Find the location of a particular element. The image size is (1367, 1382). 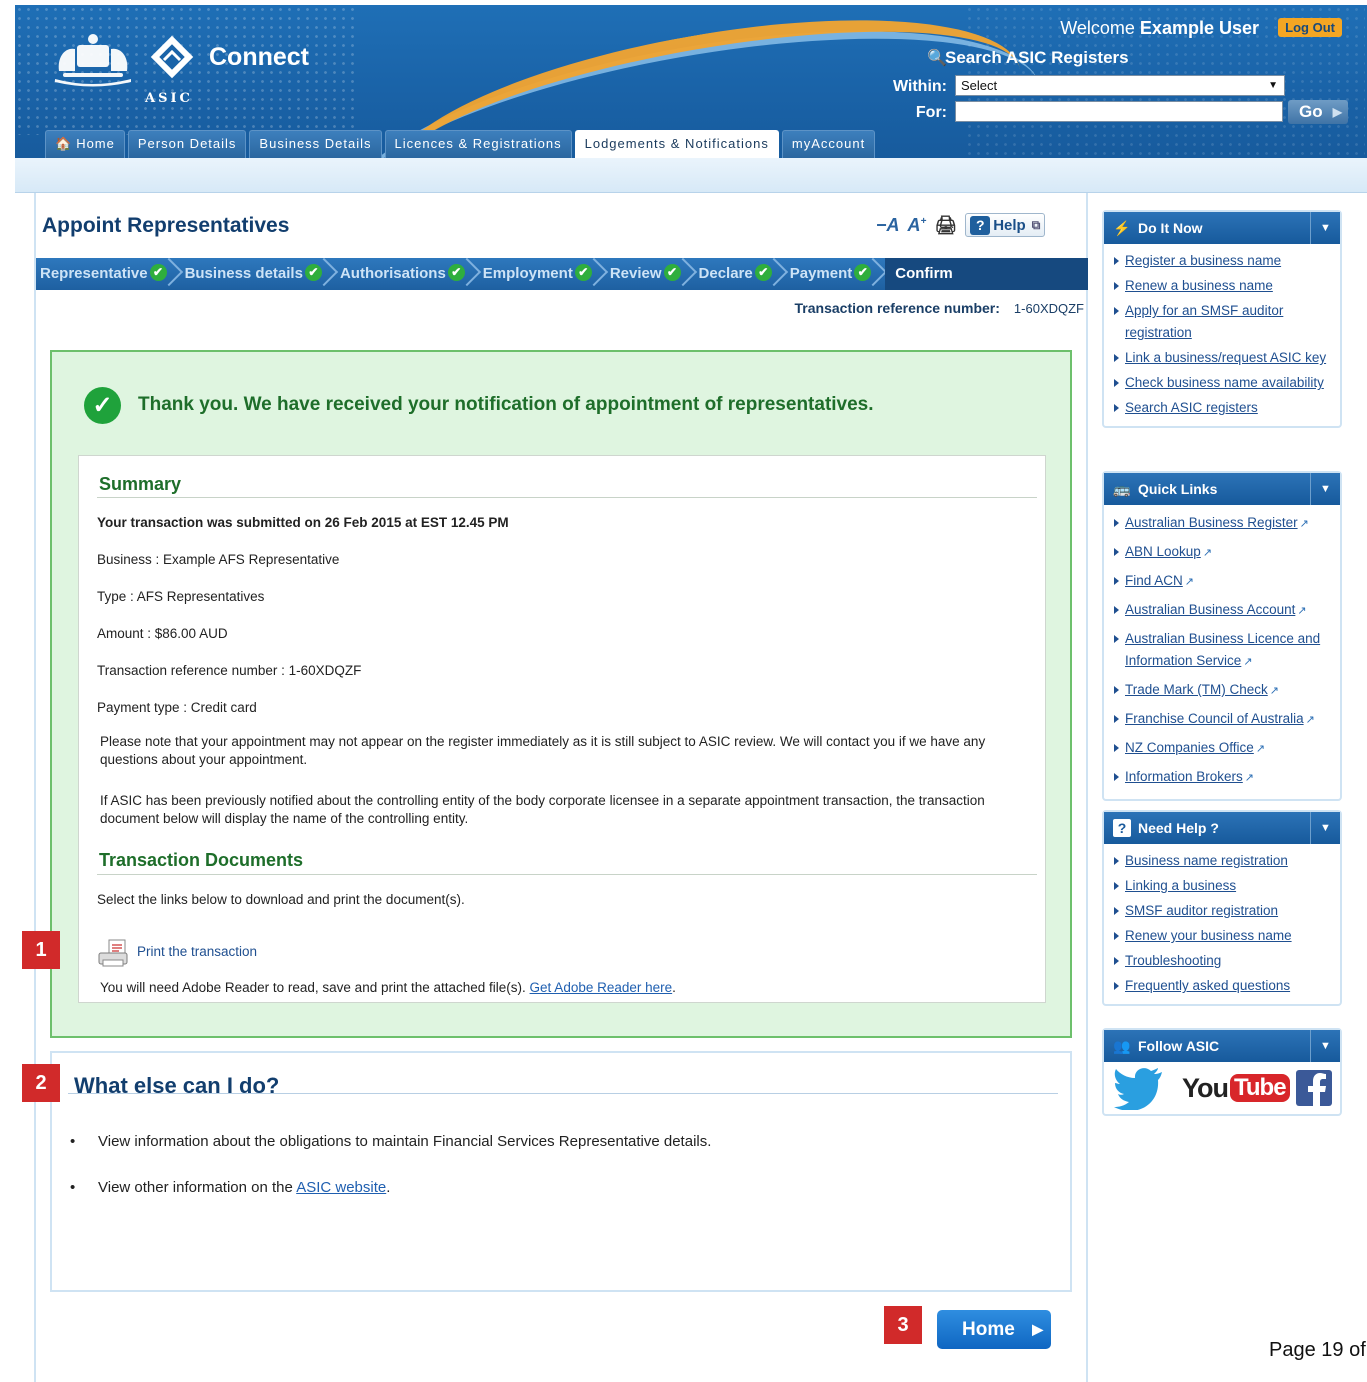

list-item: Trade Mark (TM) Check ↗ is located at coordinates (1226, 690).